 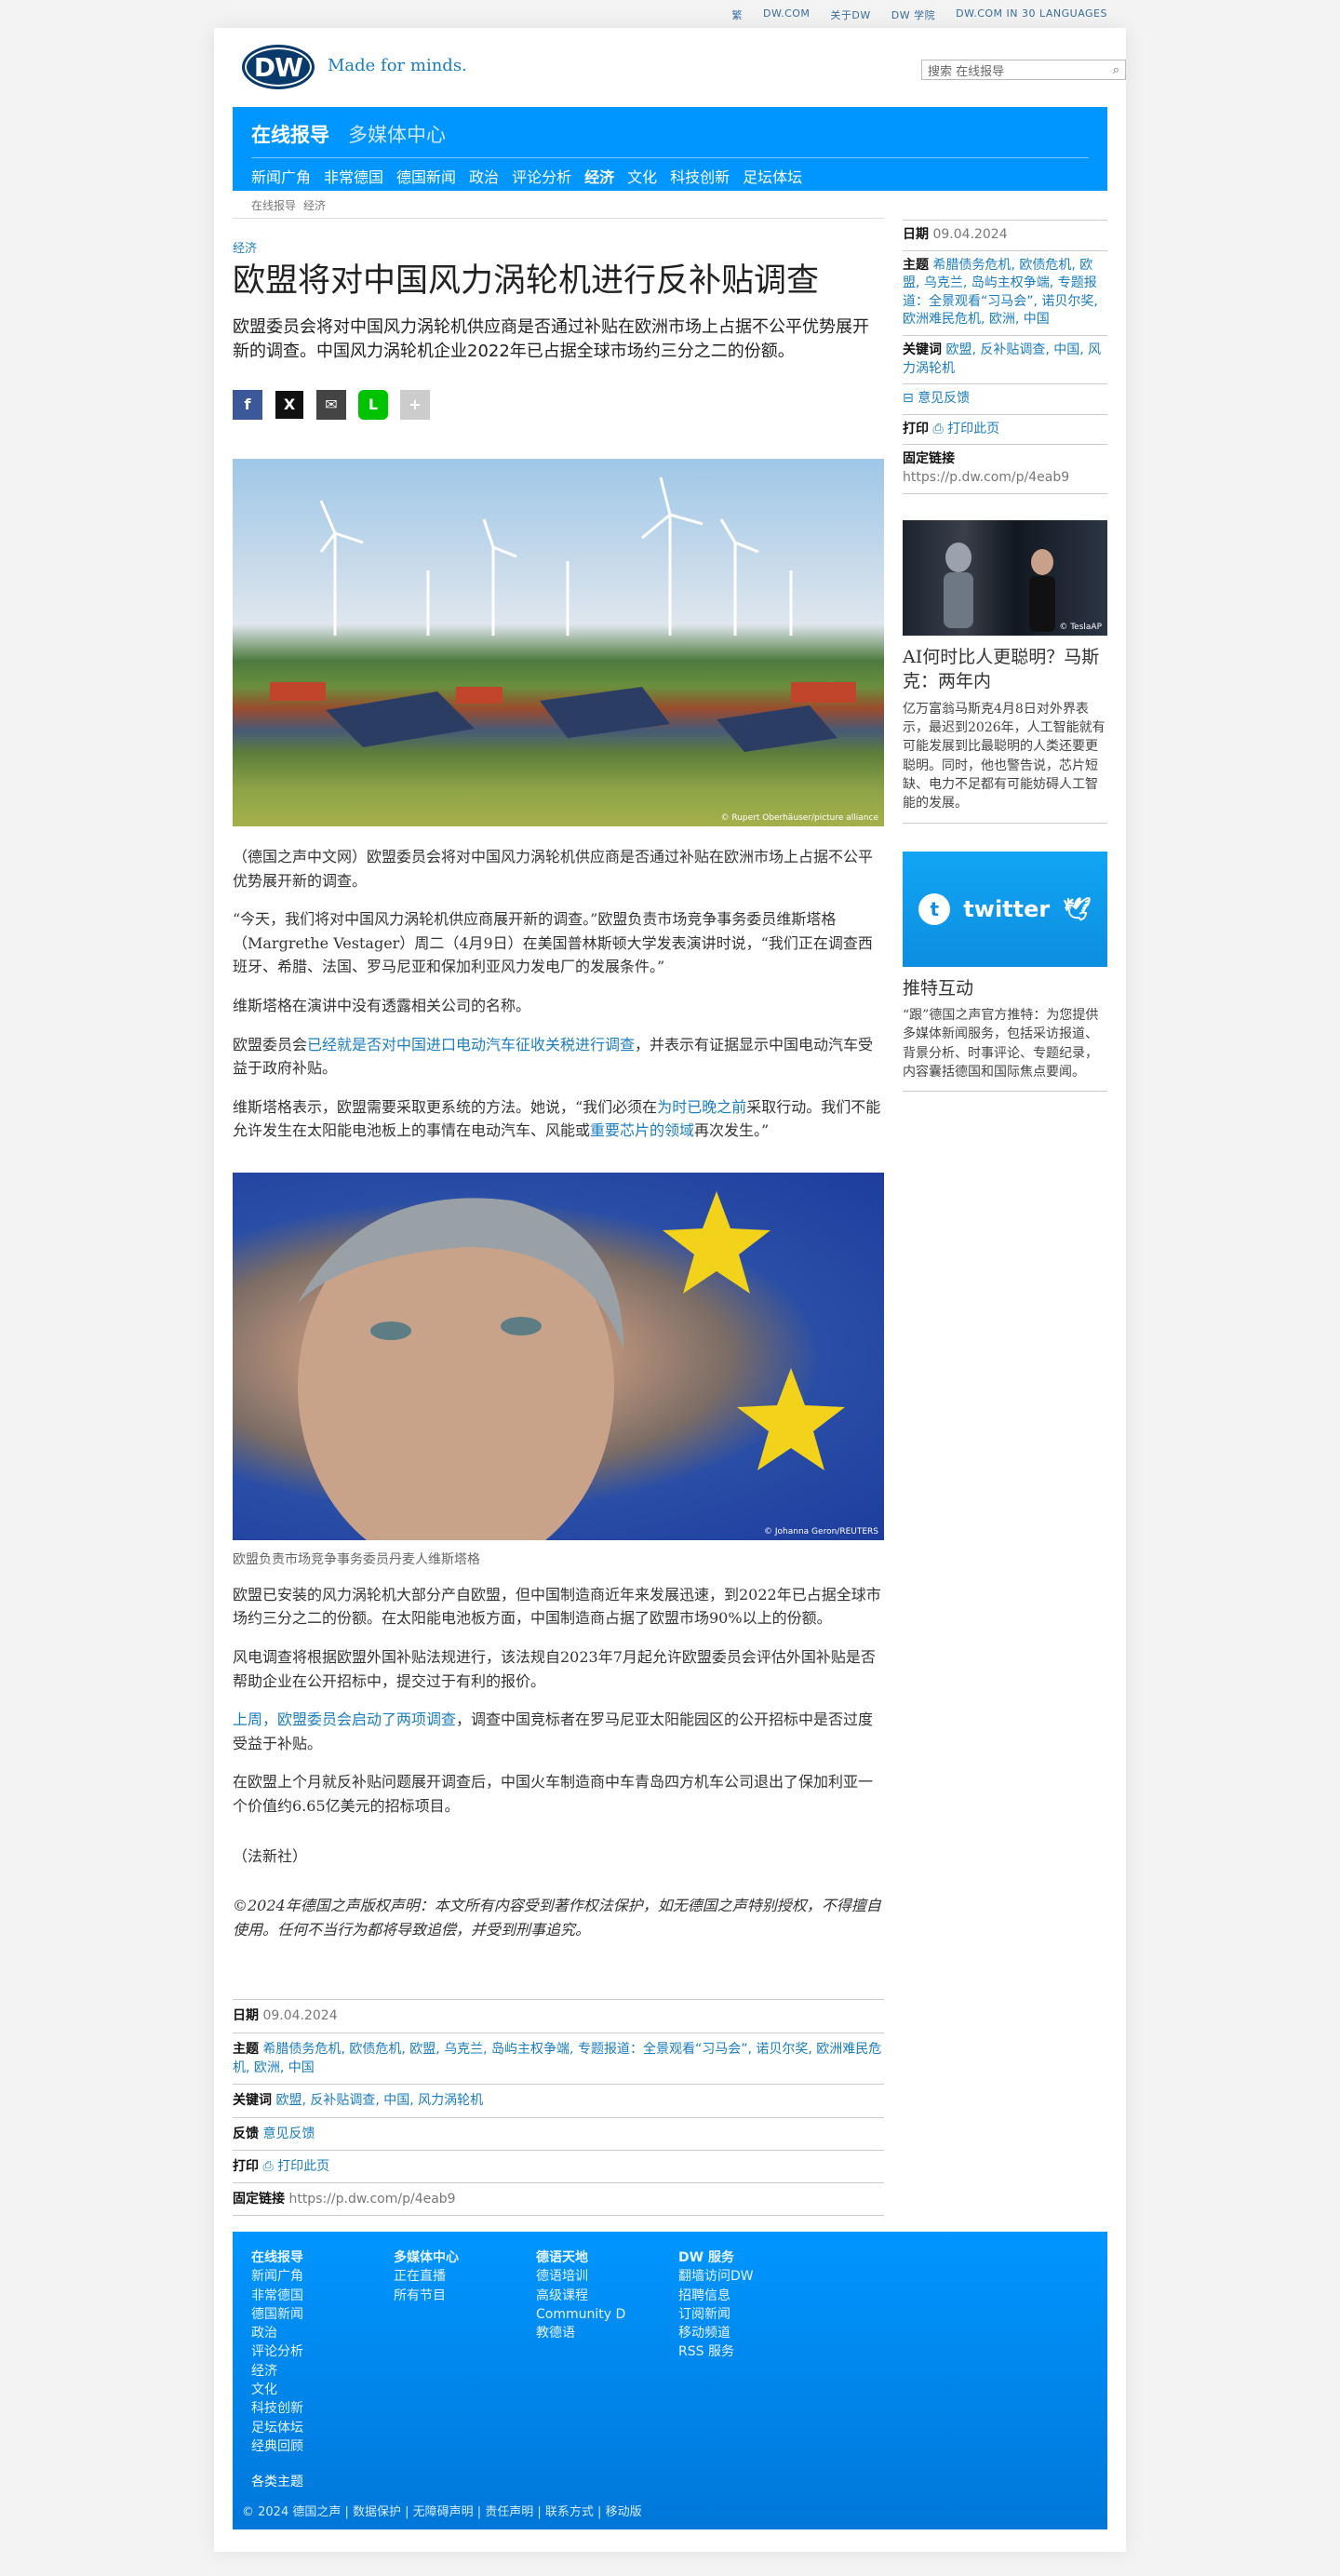 What do you see at coordinates (701, 1107) in the screenshot?
I see `inline-link: 为时已晚之前` at bounding box center [701, 1107].